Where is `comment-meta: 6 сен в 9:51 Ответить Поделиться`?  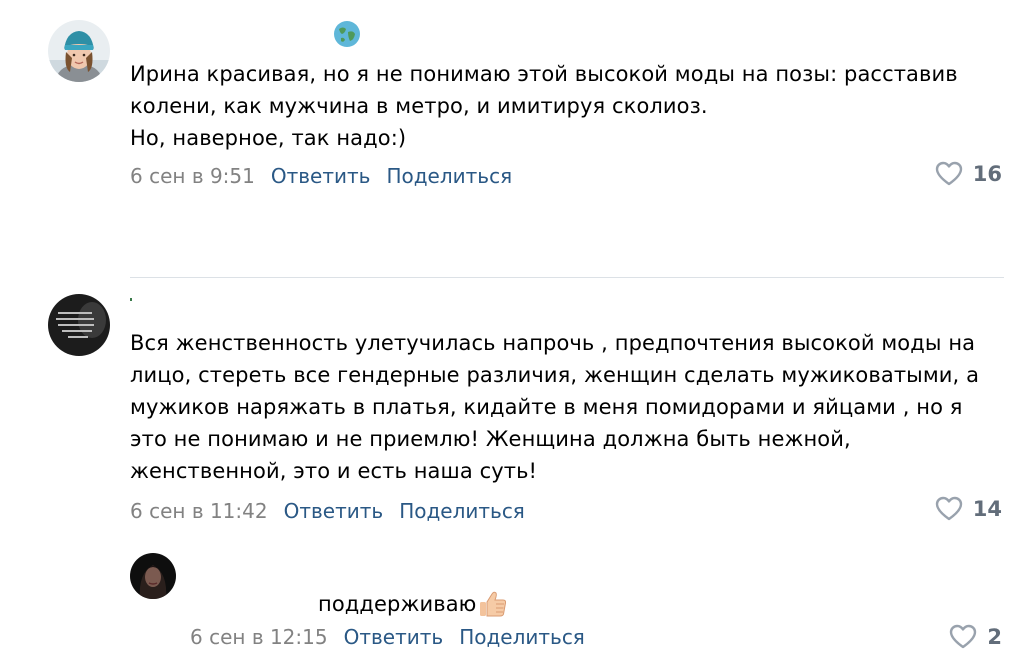 comment-meta: 6 сен в 9:51 Ответить Поделиться is located at coordinates (321, 176).